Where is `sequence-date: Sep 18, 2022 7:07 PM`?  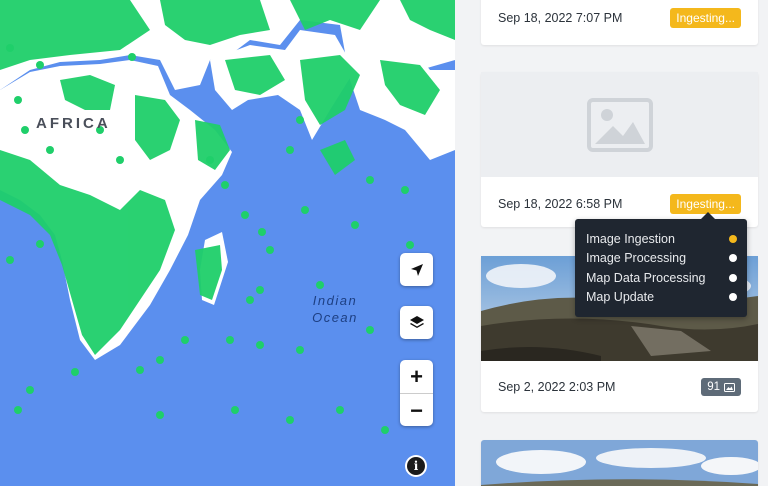
sequence-date: Sep 18, 2022 7:07 PM is located at coordinates (560, 18).